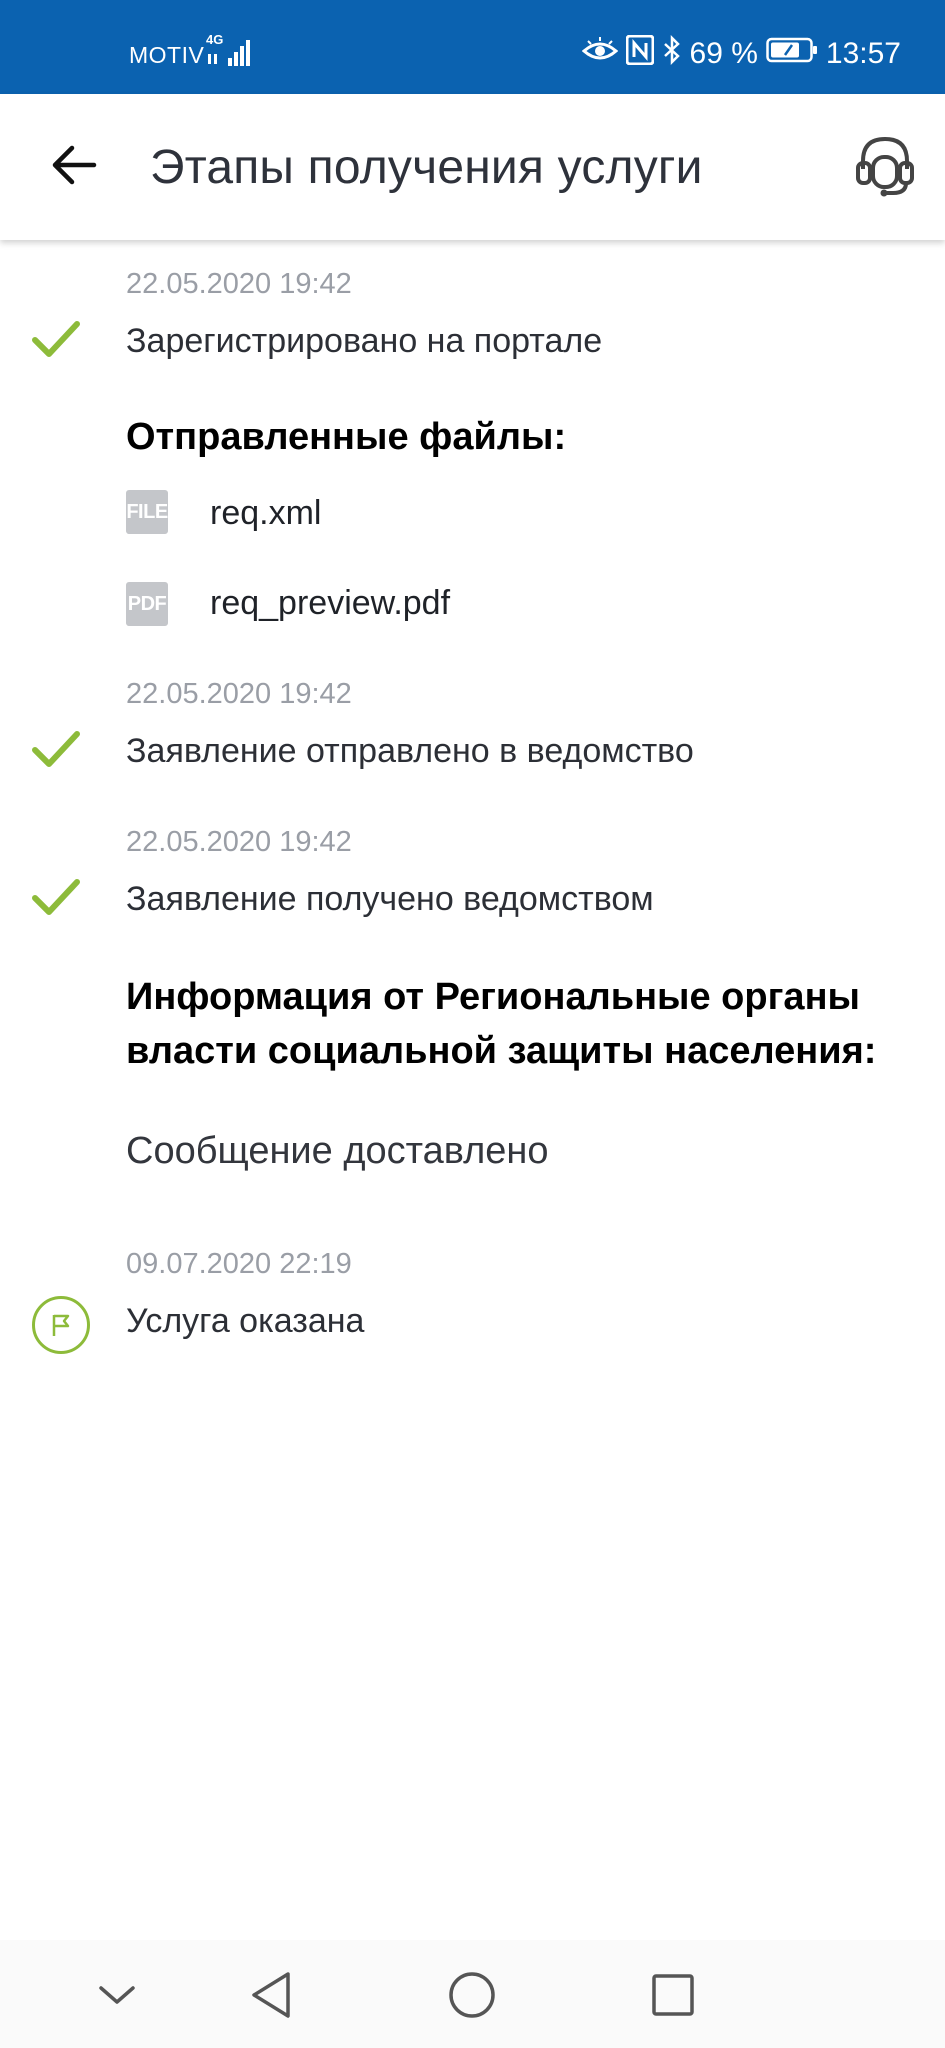 Image resolution: width=945 pixels, height=2048 pixels. Describe the element at coordinates (672, 53) in the screenshot. I see `bluetooth-icon` at that location.